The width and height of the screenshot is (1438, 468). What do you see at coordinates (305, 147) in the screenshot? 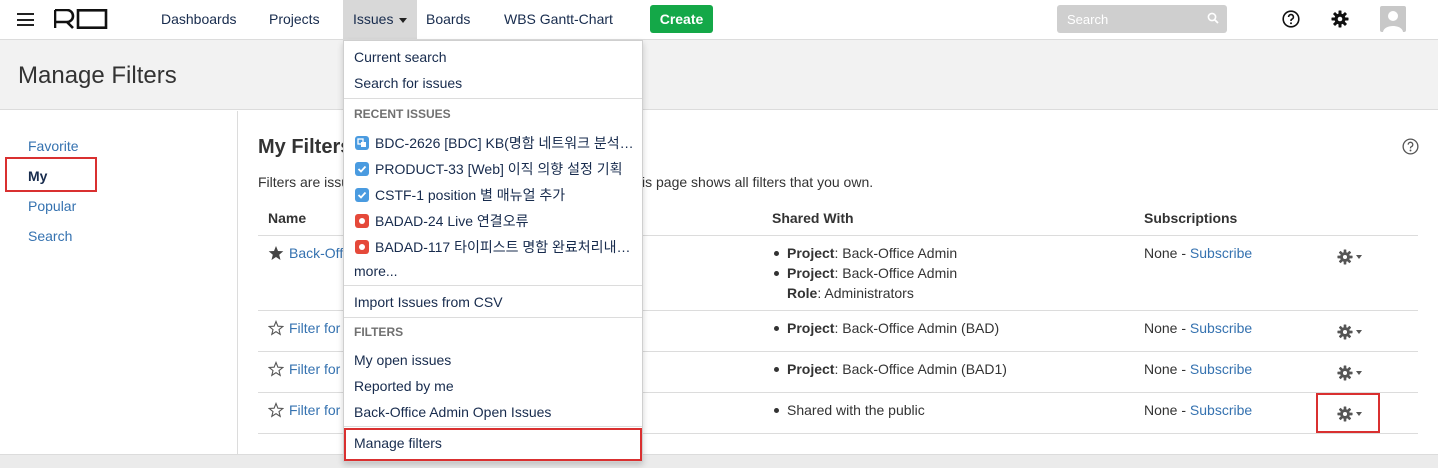
I see `section-title: My Filters` at bounding box center [305, 147].